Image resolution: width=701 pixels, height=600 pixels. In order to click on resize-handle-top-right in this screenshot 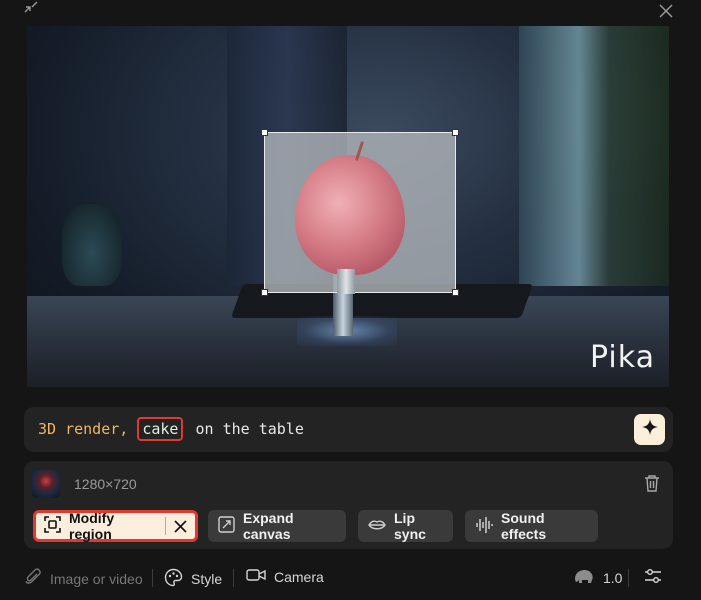, I will do `click(455, 132)`.